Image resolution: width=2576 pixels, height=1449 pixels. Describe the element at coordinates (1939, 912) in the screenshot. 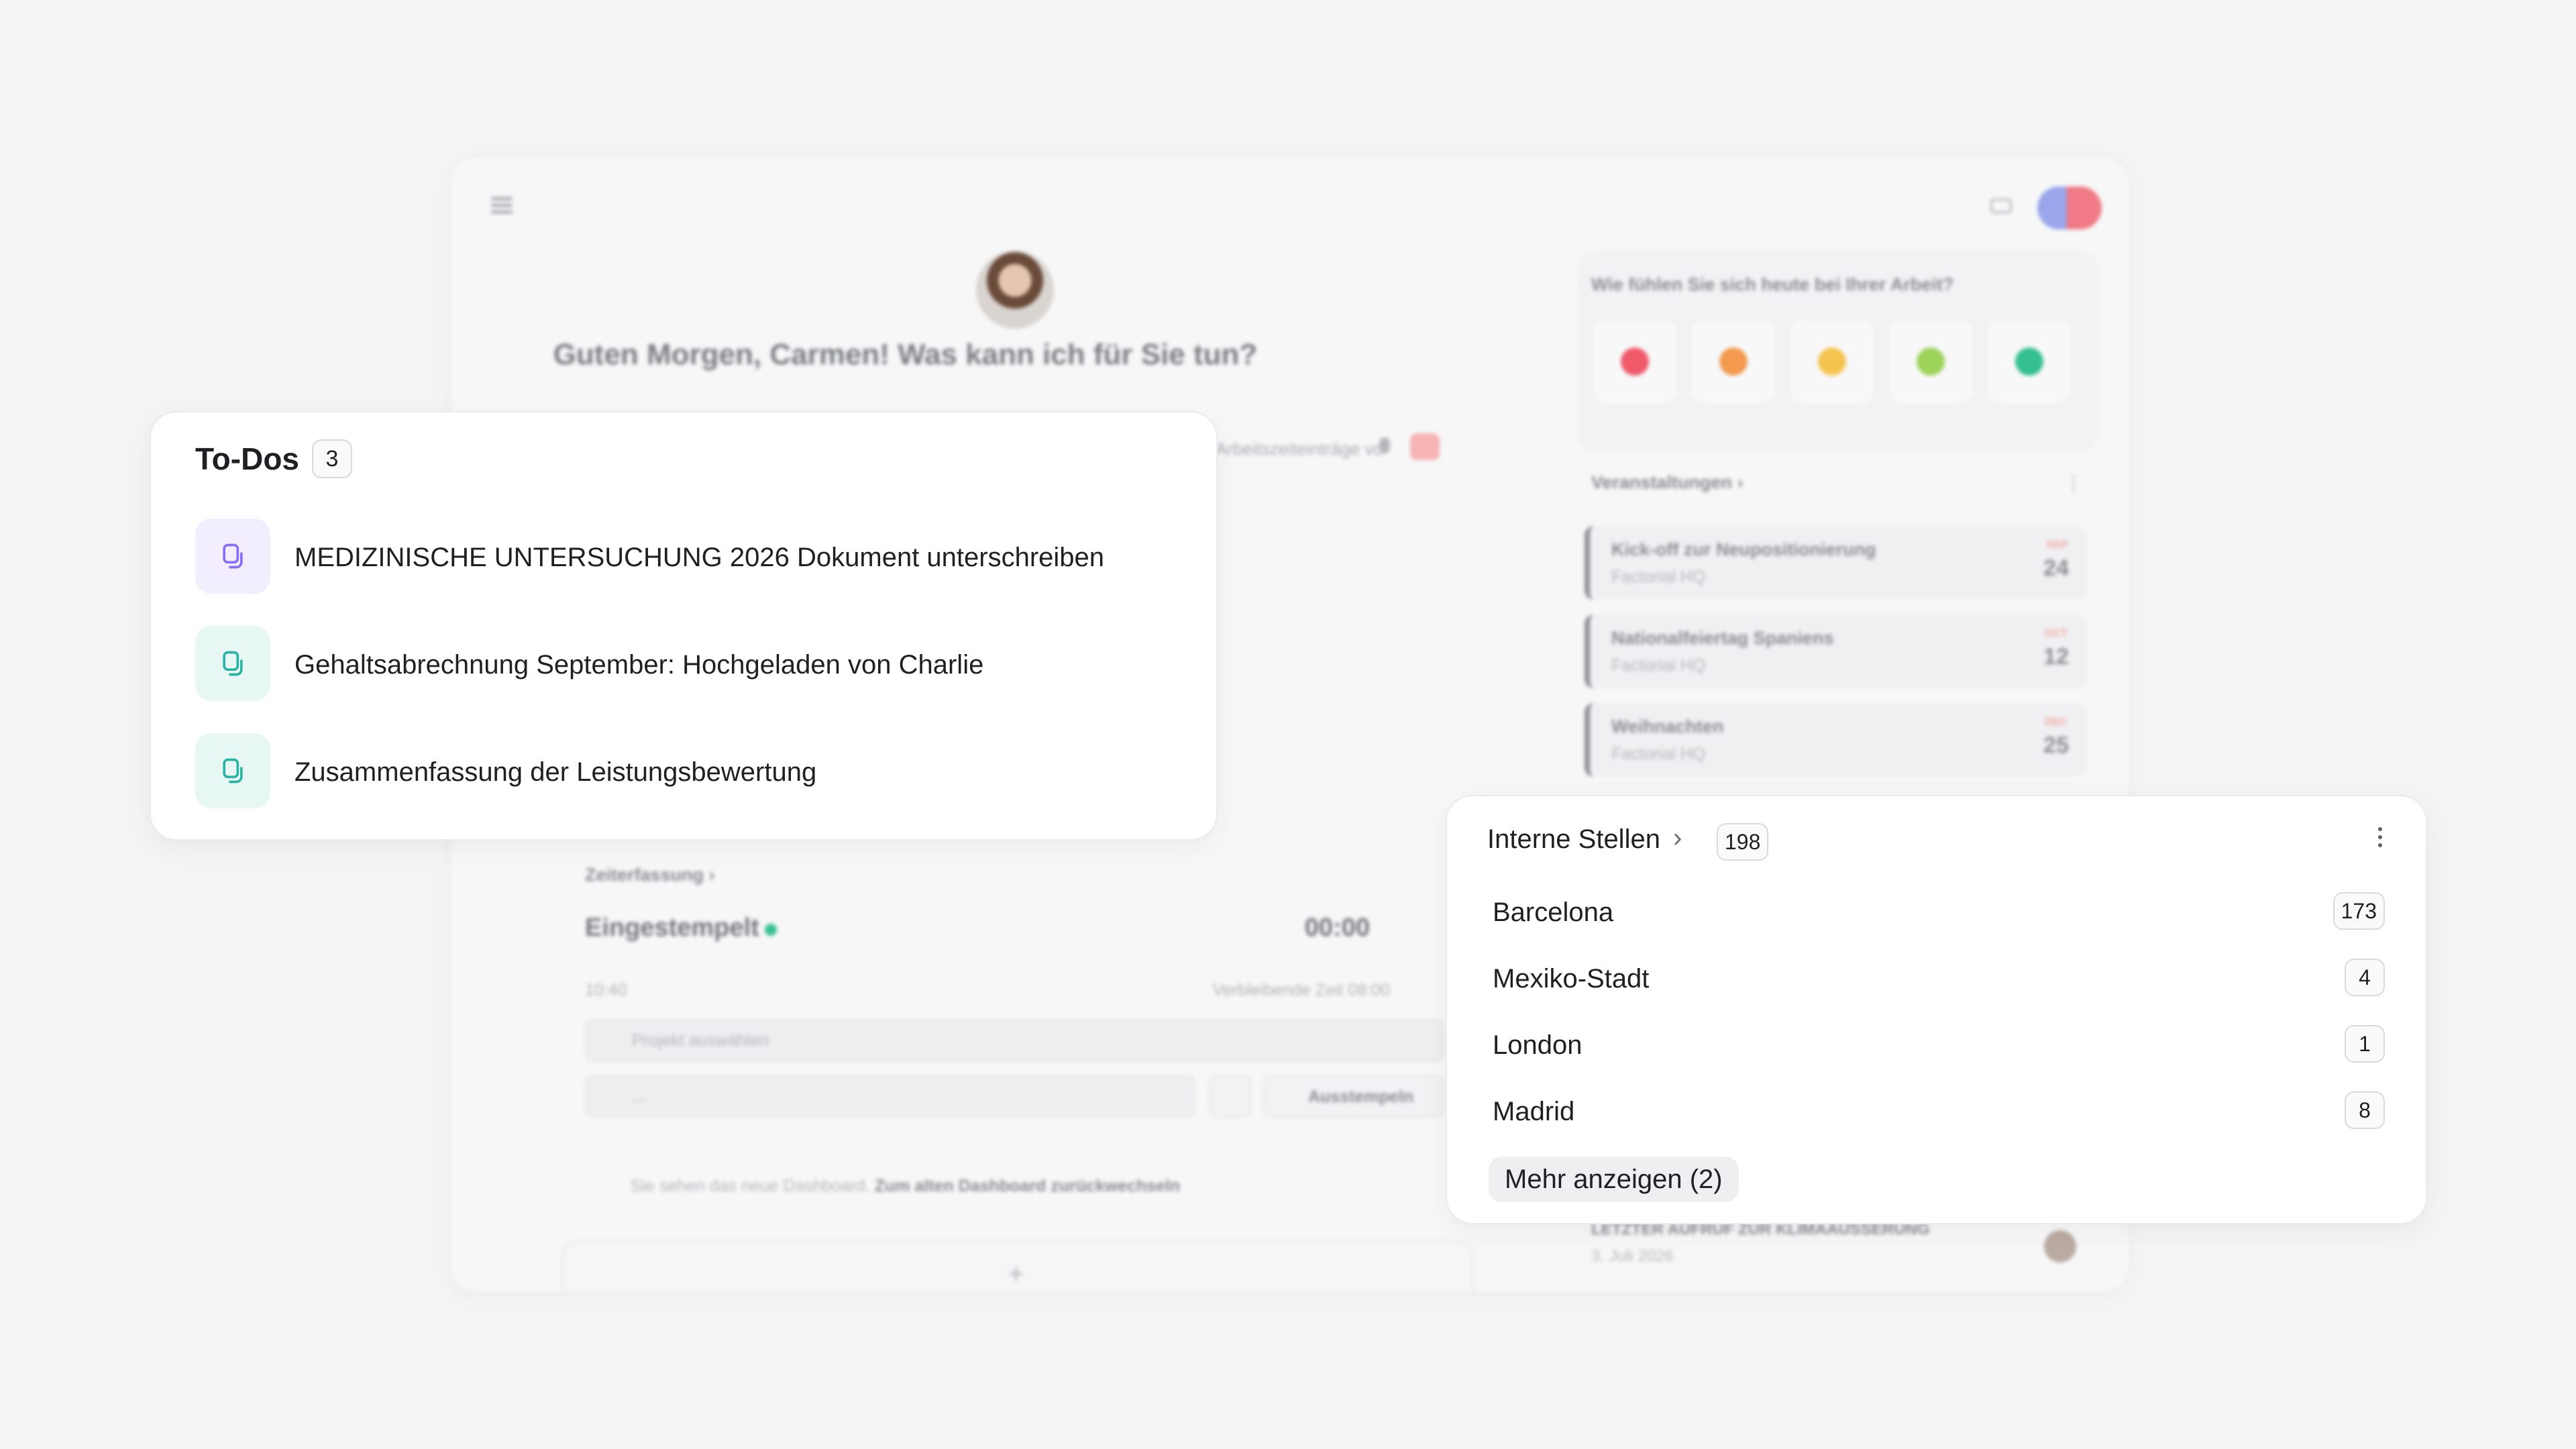

I see `location-row-barcelona: Barcelona 173` at that location.